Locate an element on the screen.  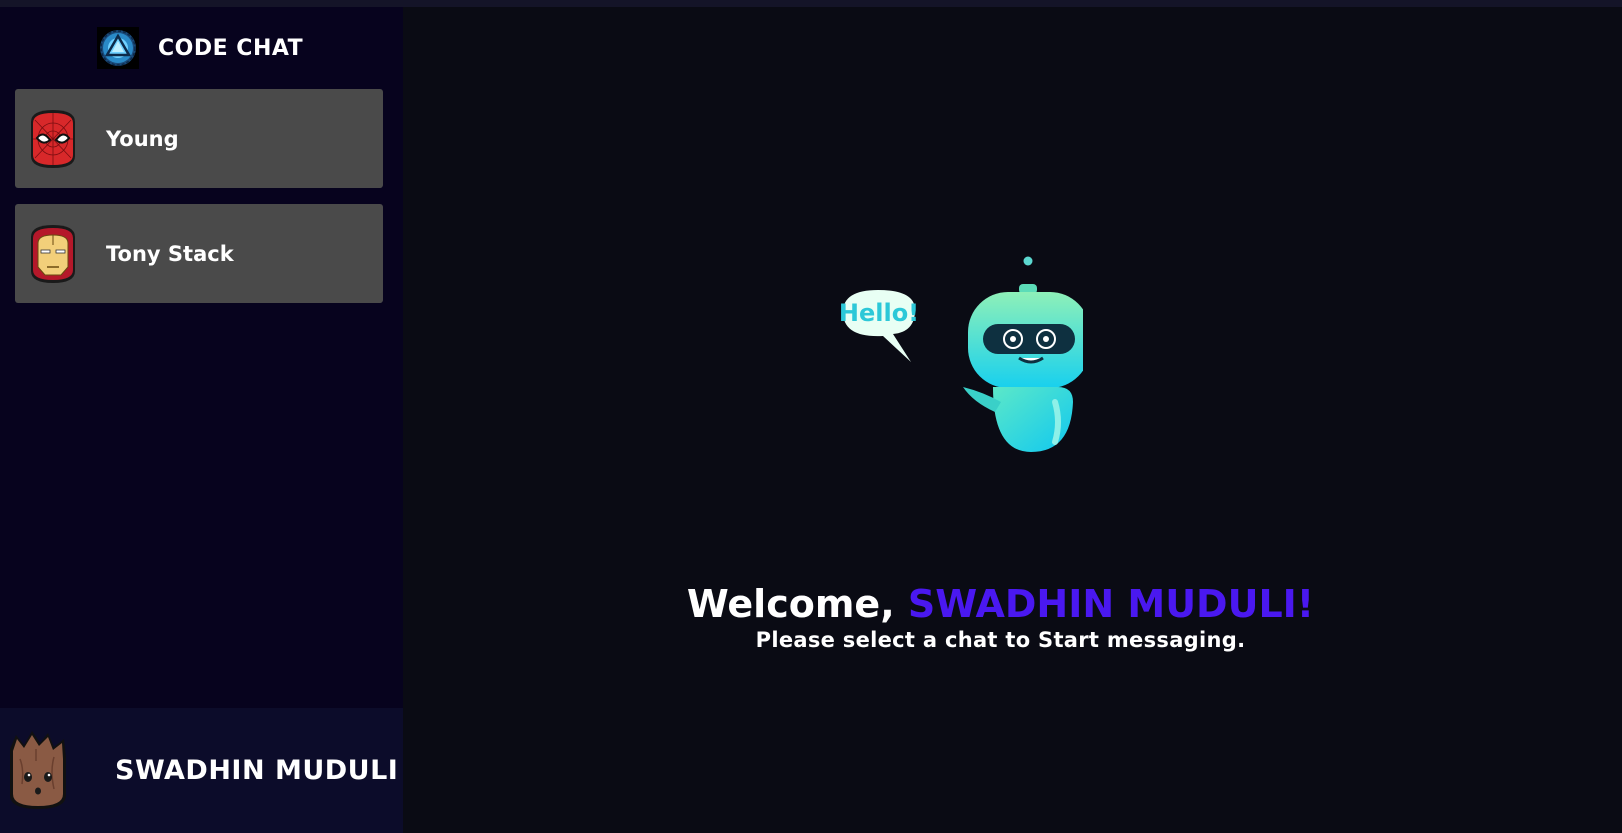
app-title: CODE CHAT is located at coordinates (231, 48).